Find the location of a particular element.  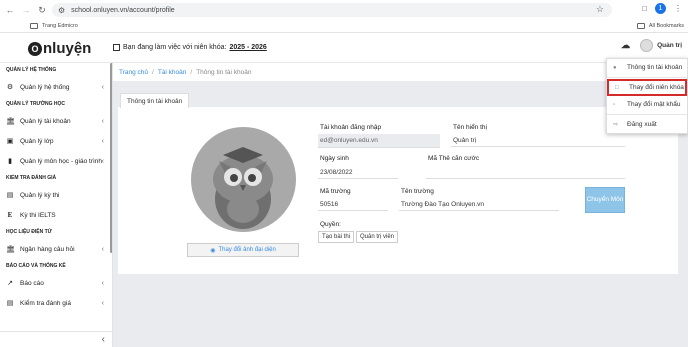

extensions-icon: □ is located at coordinates (644, 8).